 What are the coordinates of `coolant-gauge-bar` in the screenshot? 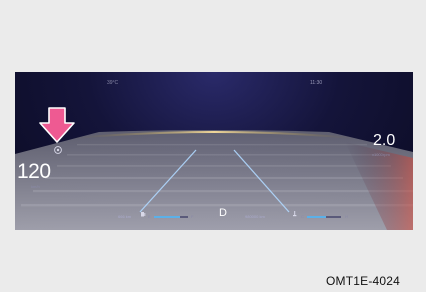 It's located at (324, 217).